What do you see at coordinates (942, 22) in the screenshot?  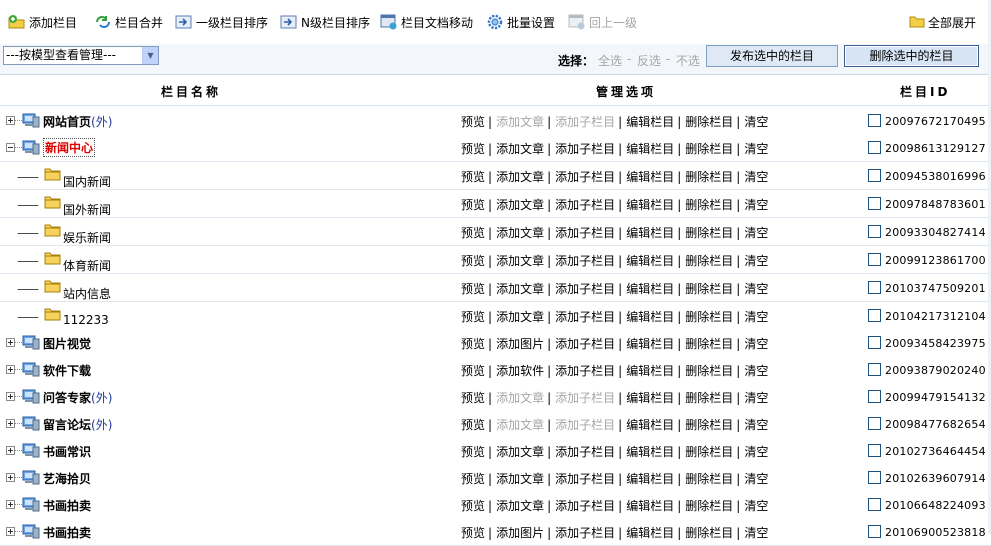 I see `expand-all-button: 全部展开` at bounding box center [942, 22].